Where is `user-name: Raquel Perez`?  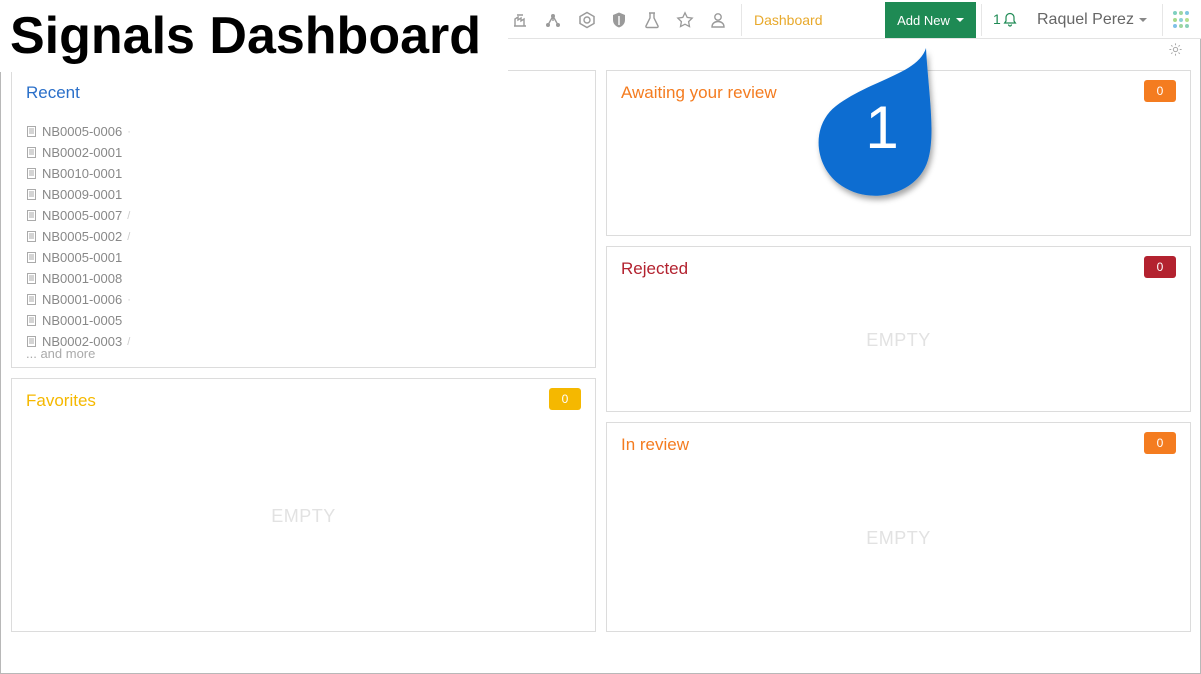 user-name: Raquel Perez is located at coordinates (1085, 19).